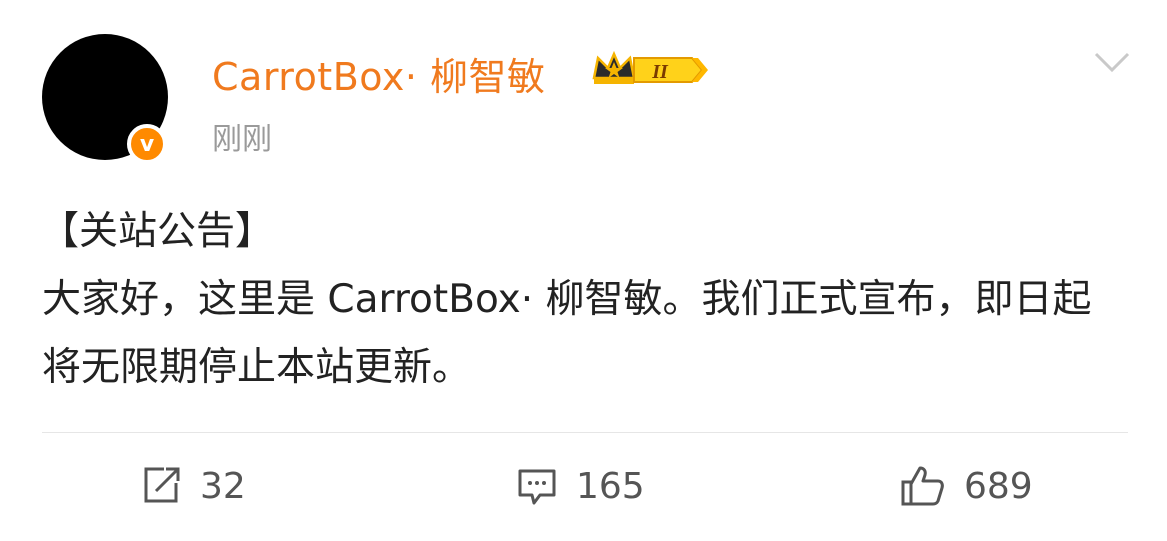 This screenshot has width=1167, height=541. Describe the element at coordinates (537, 487) in the screenshot. I see `comment-icon` at that location.